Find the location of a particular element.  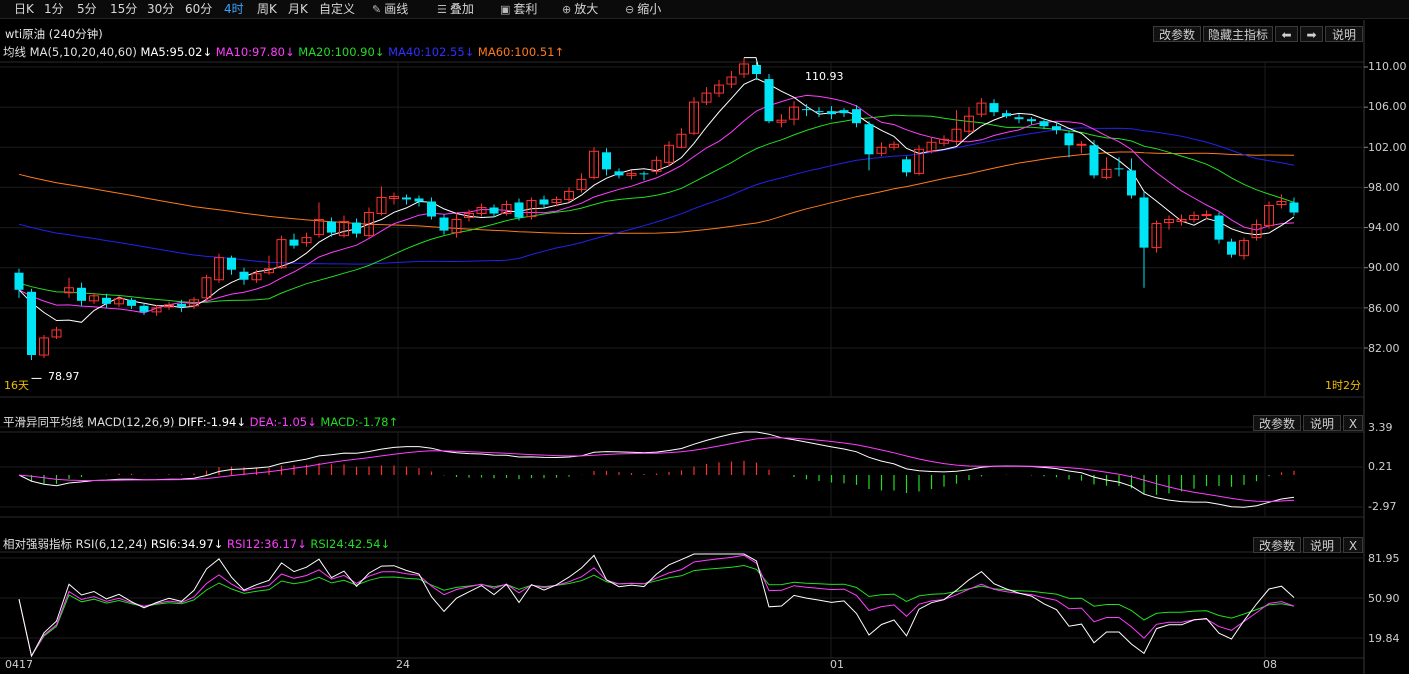

macd-params-button: 改参数 is located at coordinates (1277, 423).